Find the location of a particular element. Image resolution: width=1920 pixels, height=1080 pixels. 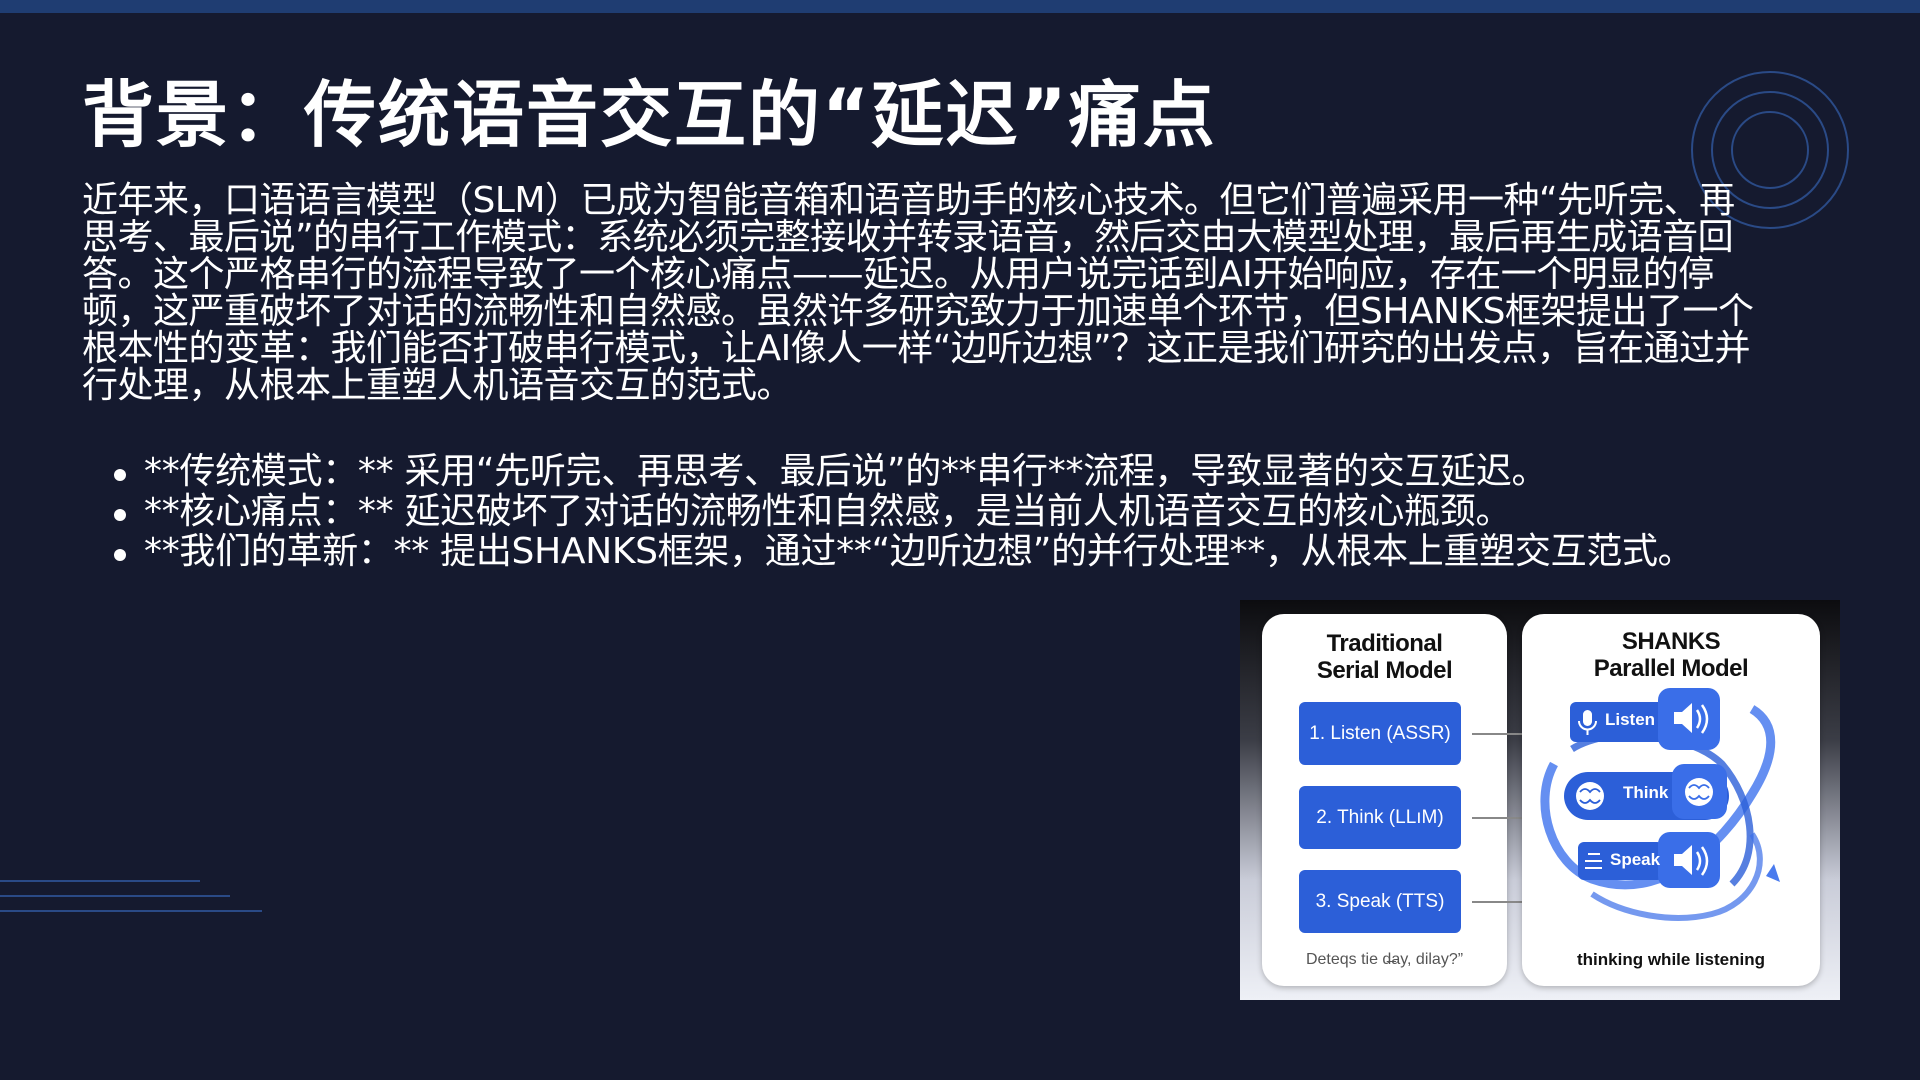

parallel-label-think: Think is located at coordinates (1646, 792).